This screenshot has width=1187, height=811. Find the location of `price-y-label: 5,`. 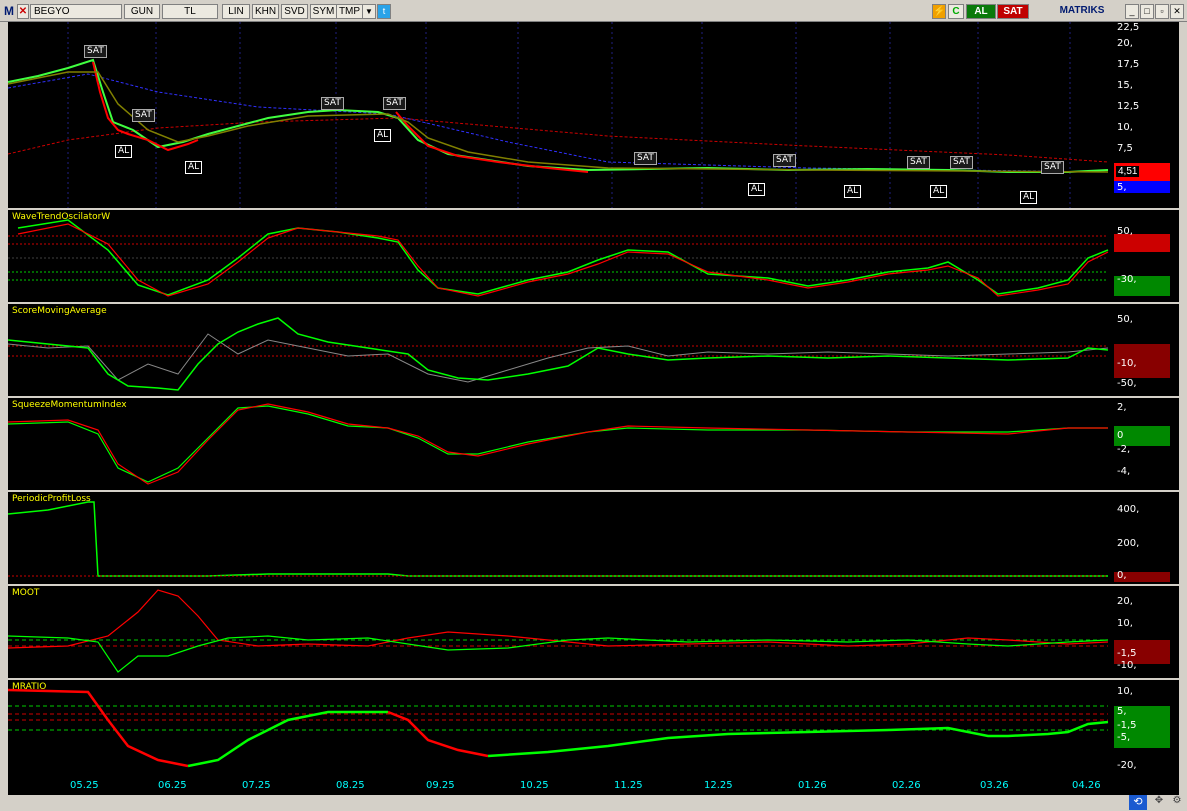

price-y-label: 5, is located at coordinates (1122, 187).